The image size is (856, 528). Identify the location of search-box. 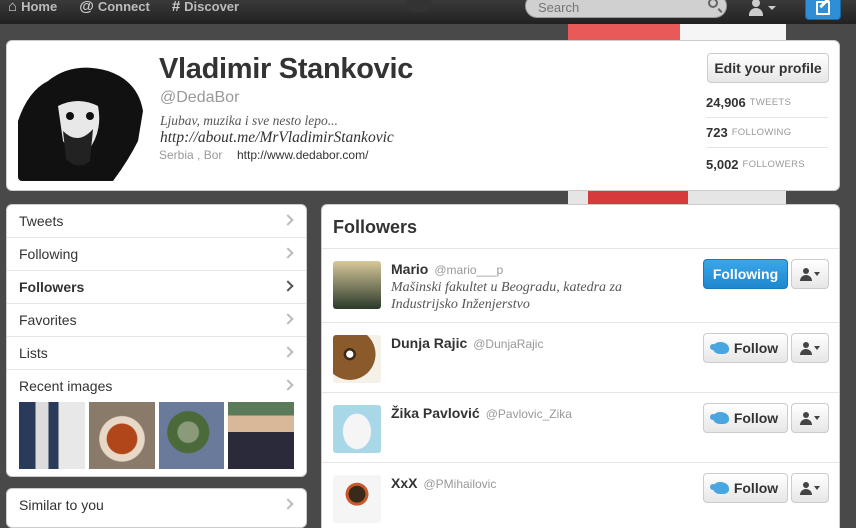
(626, 9).